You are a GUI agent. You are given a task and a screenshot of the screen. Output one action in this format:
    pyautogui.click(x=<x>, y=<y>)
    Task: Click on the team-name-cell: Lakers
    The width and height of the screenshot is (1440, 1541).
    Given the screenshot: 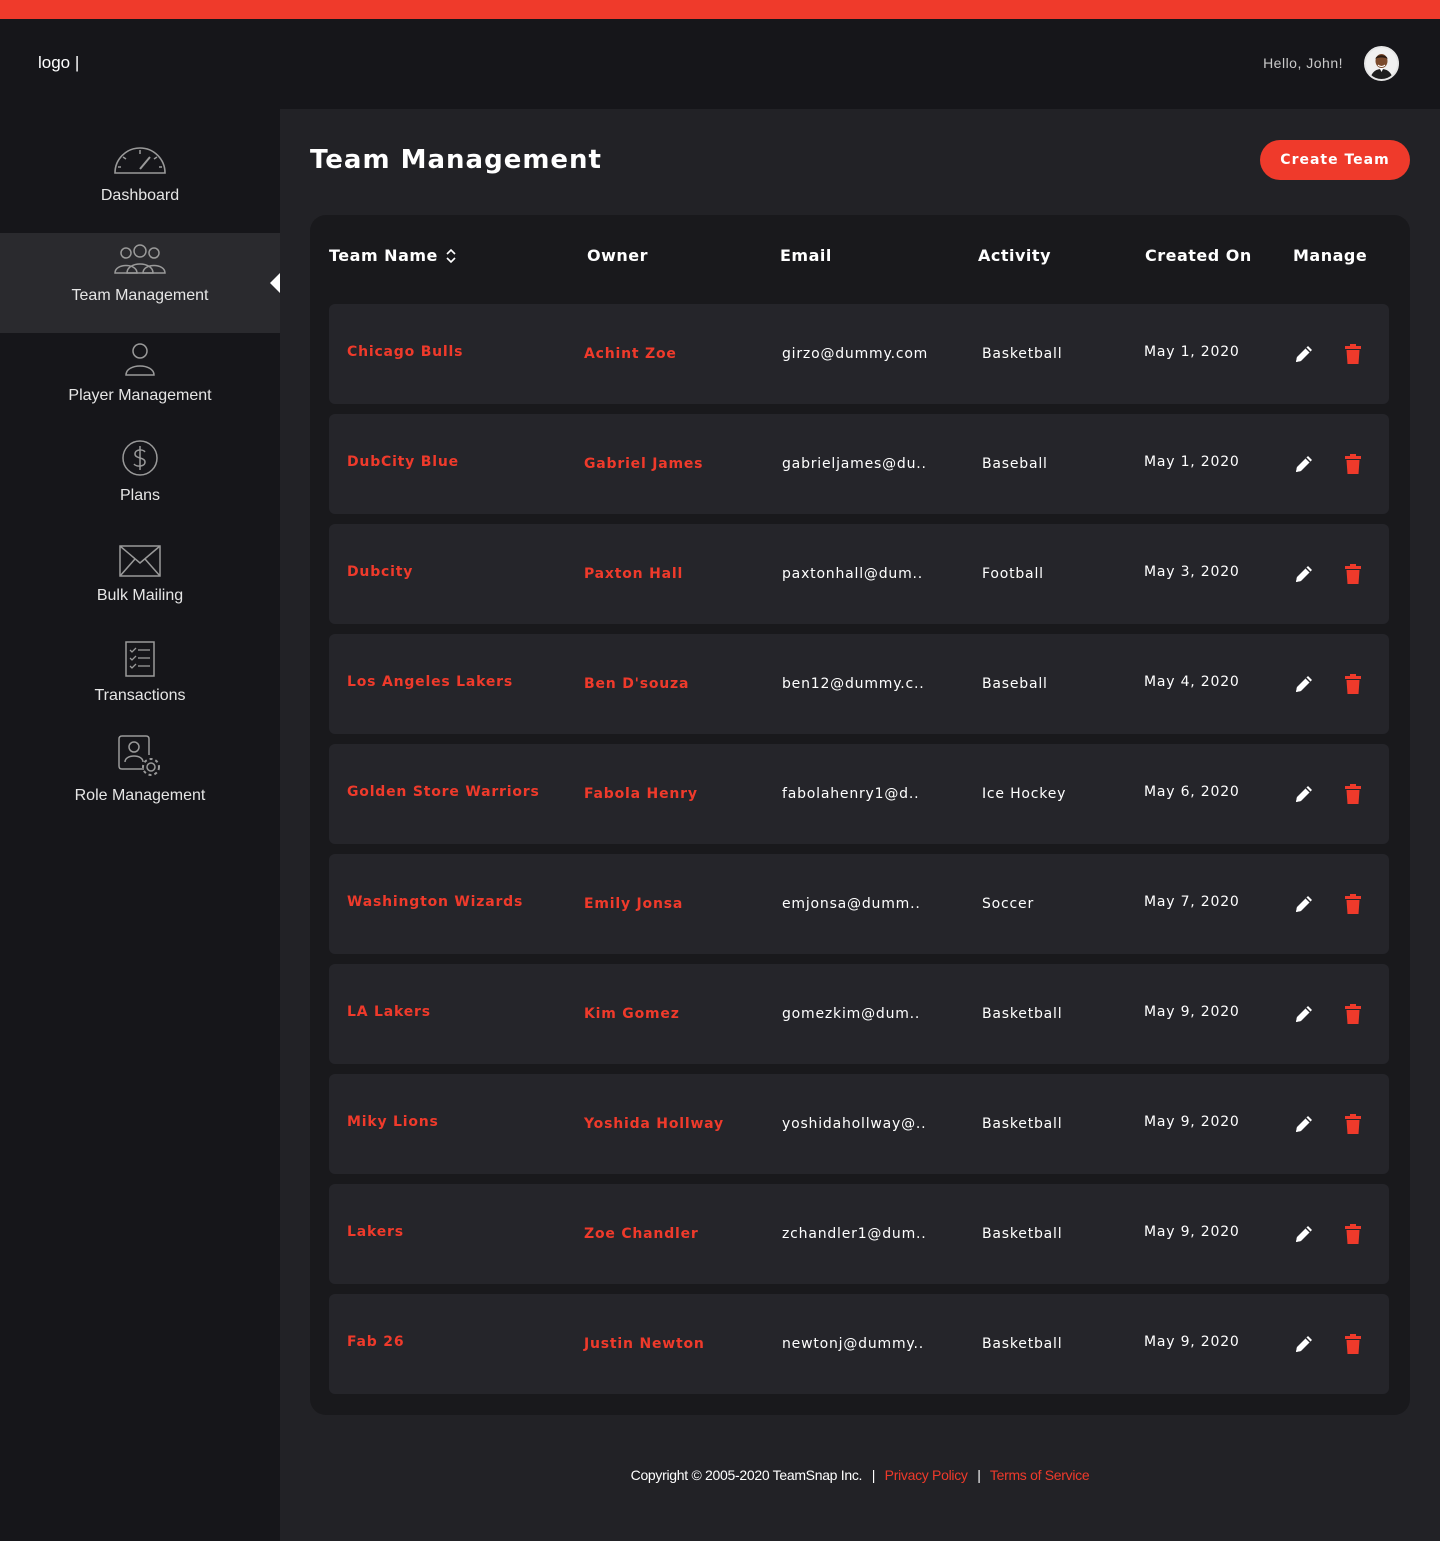 What is the action you would take?
    pyautogui.click(x=375, y=1232)
    